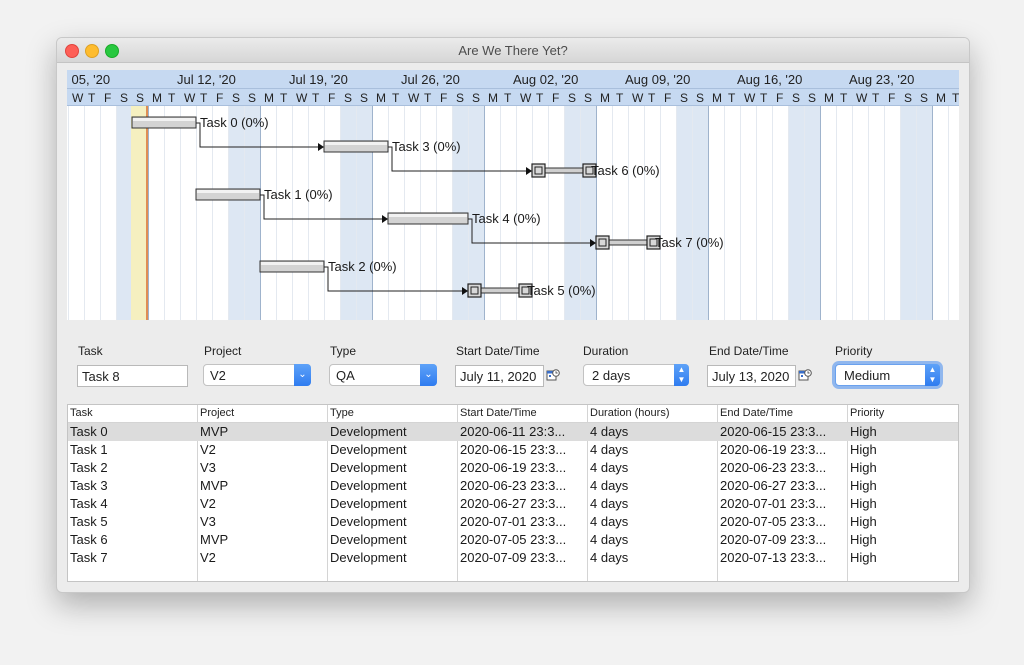  I want to click on column-header-end: End Date/Time, so click(783, 413).